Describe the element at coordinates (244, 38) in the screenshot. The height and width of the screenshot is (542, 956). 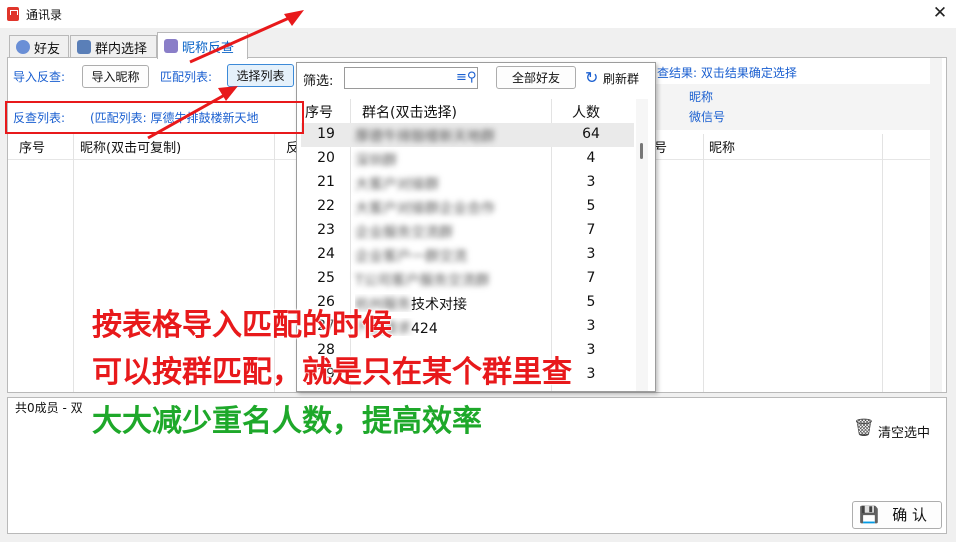
I see `arrow-to-tab` at that location.